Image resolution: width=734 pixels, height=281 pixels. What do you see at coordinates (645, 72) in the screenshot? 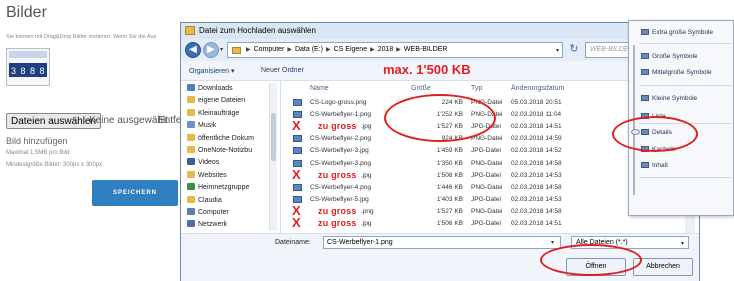
I see `medium-icons-icon` at bounding box center [645, 72].